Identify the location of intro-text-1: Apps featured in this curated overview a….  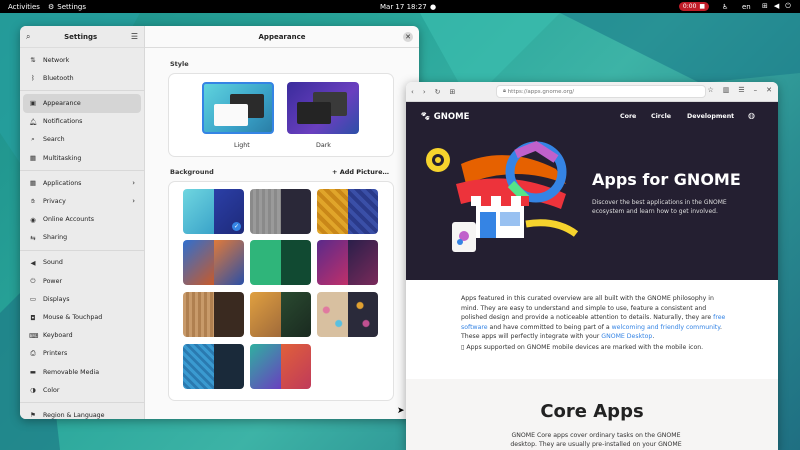
(587, 308).